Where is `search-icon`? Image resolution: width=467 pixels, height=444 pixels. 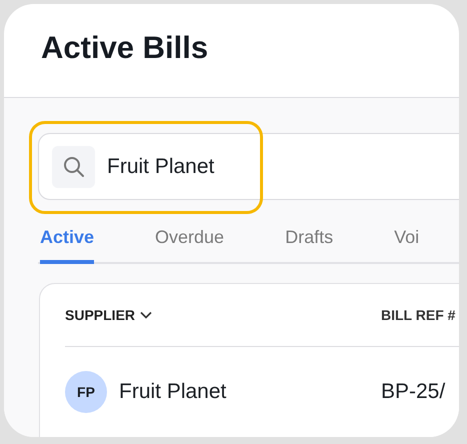 search-icon is located at coordinates (73, 167).